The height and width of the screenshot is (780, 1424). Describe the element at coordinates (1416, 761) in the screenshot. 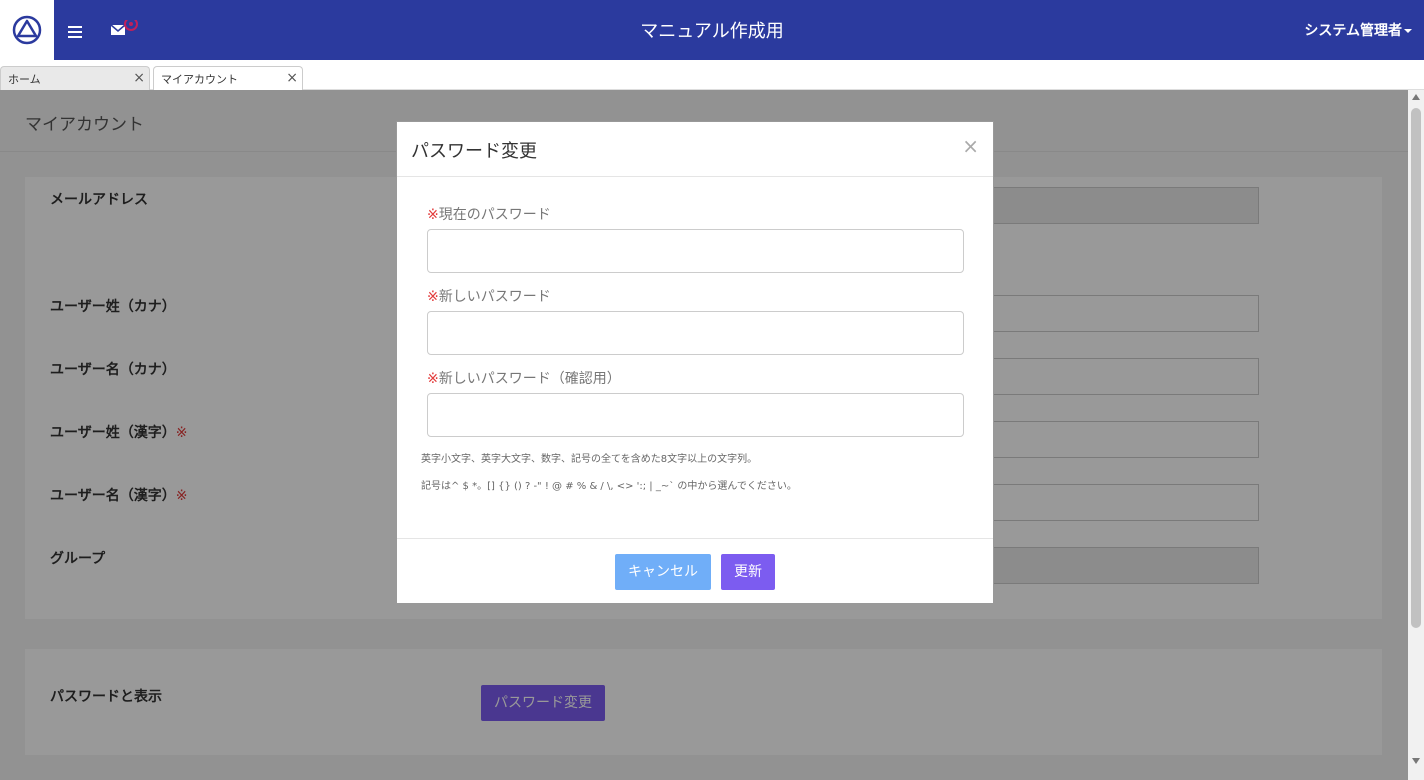

I see `scroll-down-icon` at that location.